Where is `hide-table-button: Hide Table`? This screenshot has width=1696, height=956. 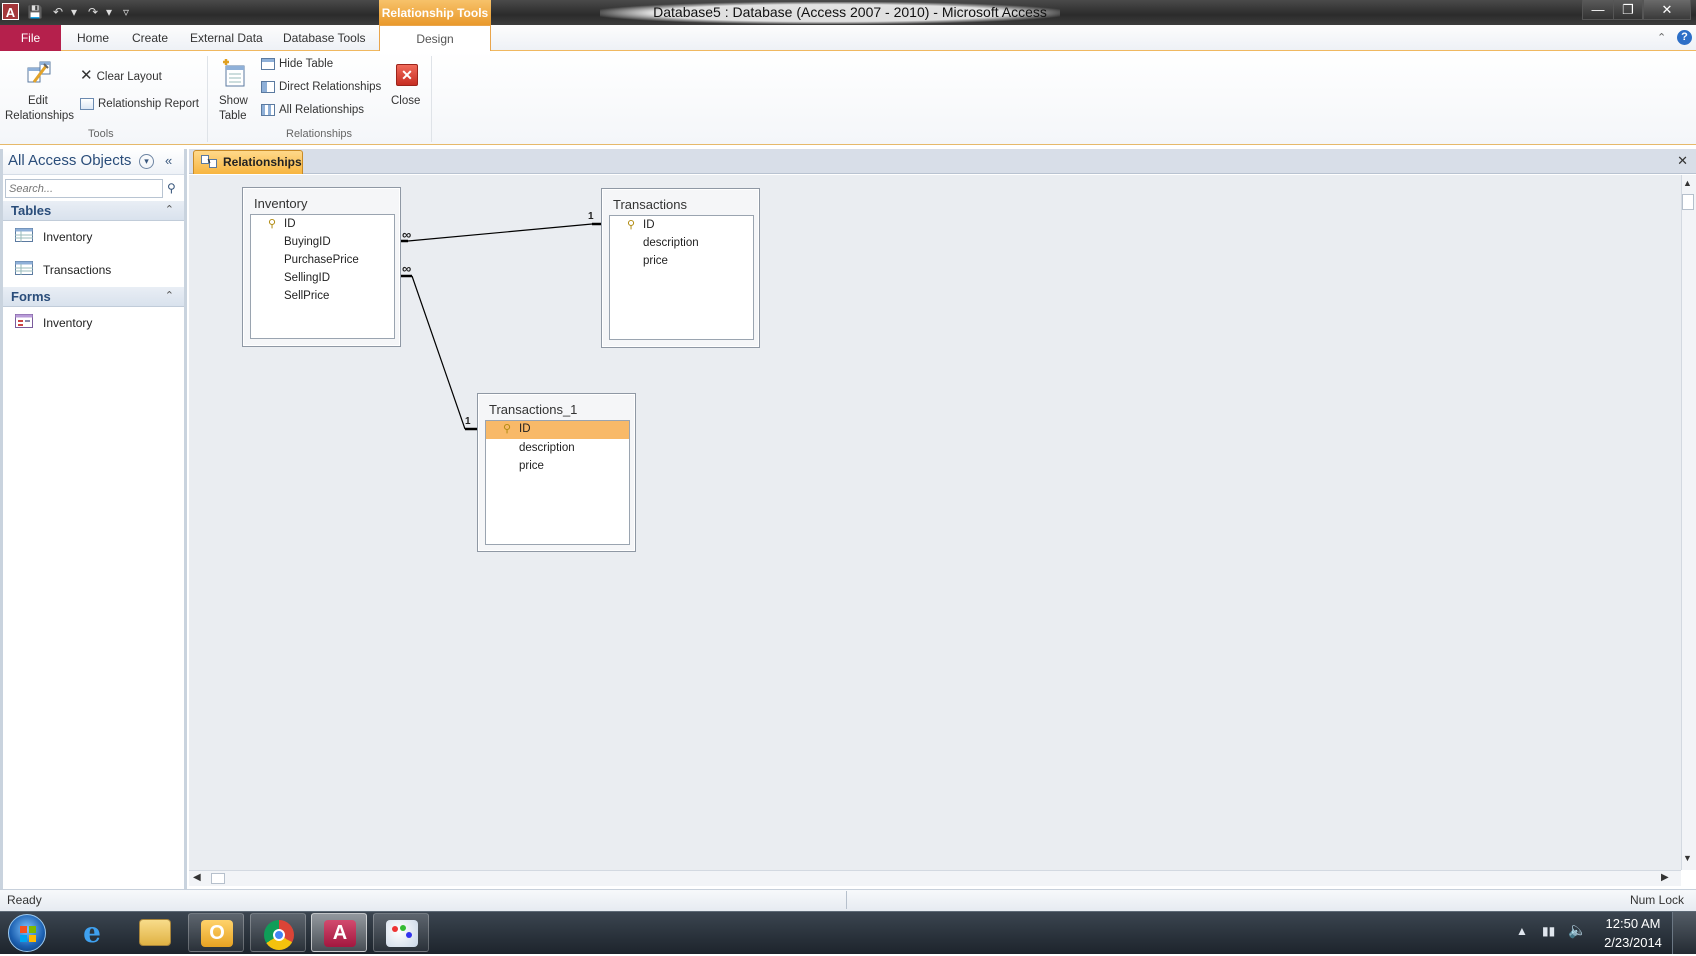
hide-table-button: Hide Table is located at coordinates (297, 64).